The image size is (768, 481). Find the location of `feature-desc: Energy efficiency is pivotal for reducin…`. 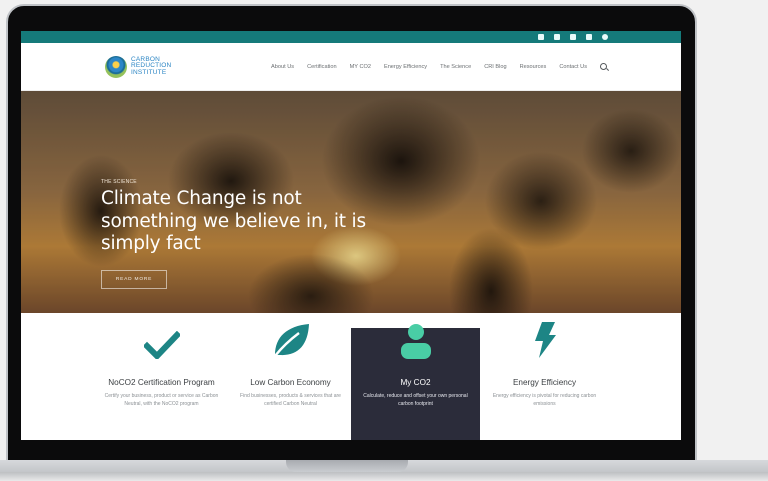

feature-desc: Energy efficiency is pivotal for reducin… is located at coordinates (544, 400).